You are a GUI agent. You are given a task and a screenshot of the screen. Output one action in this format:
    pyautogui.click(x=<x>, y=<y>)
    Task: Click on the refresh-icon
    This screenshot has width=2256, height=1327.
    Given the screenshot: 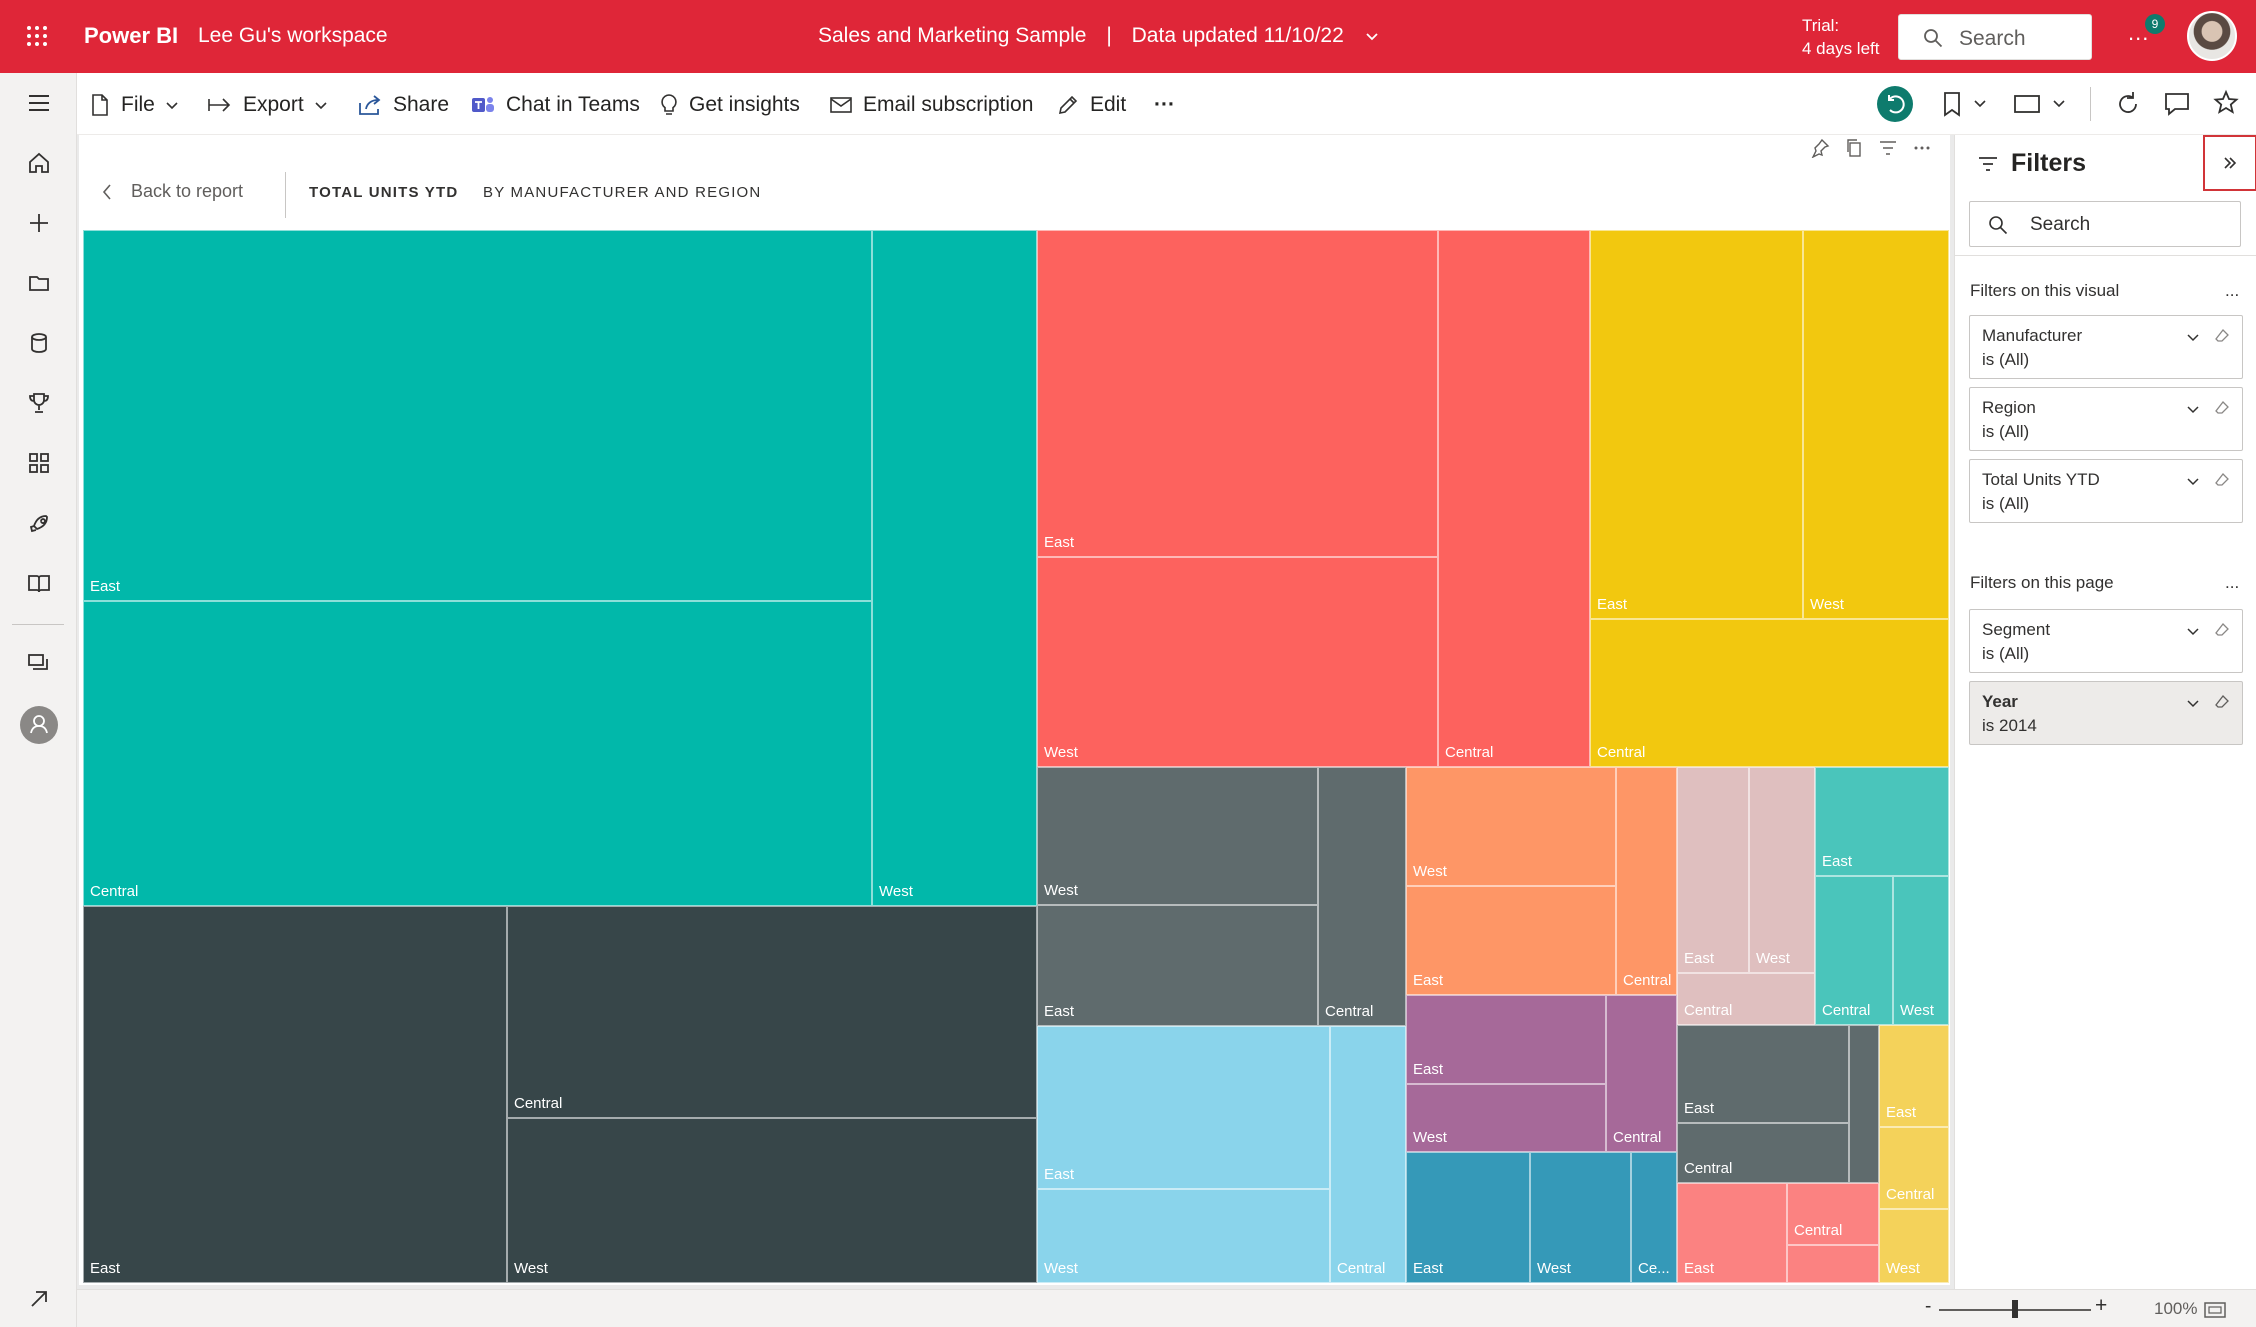 What is the action you would take?
    pyautogui.click(x=2128, y=104)
    